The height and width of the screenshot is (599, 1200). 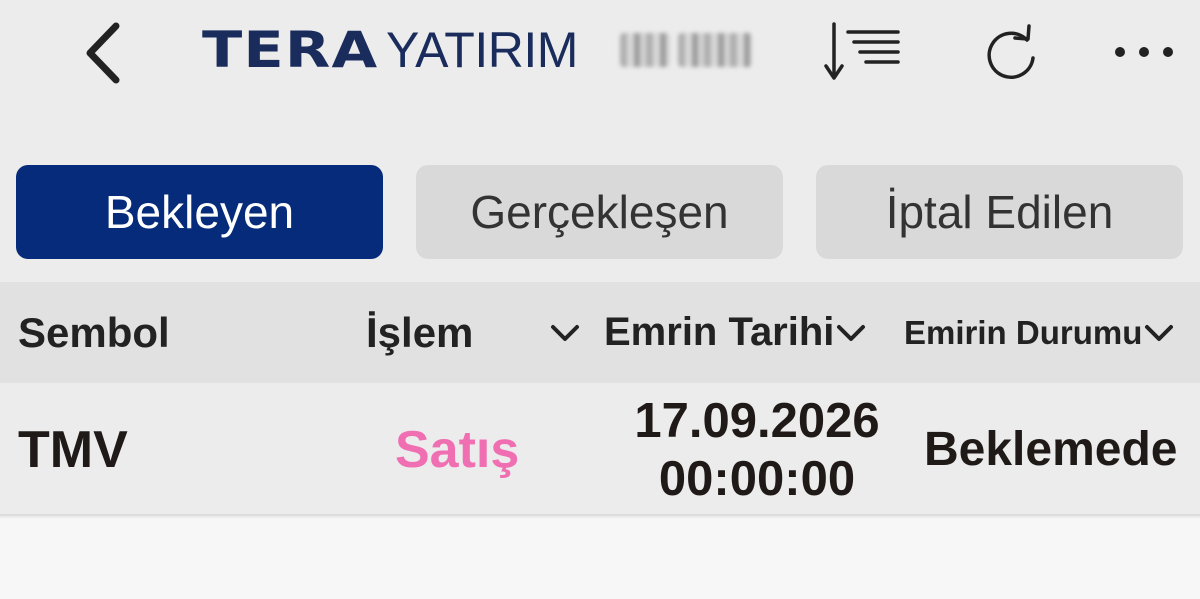 I want to click on chevron-left-icon, so click(x=103, y=53).